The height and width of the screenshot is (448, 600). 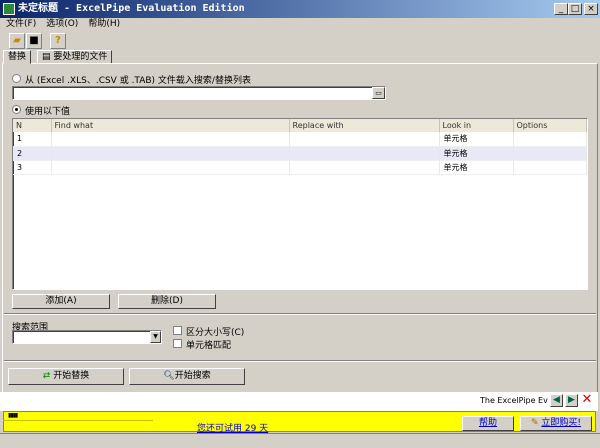 What do you see at coordinates (71, 376) in the screenshot?
I see `start-replace-label: 开始替换` at bounding box center [71, 376].